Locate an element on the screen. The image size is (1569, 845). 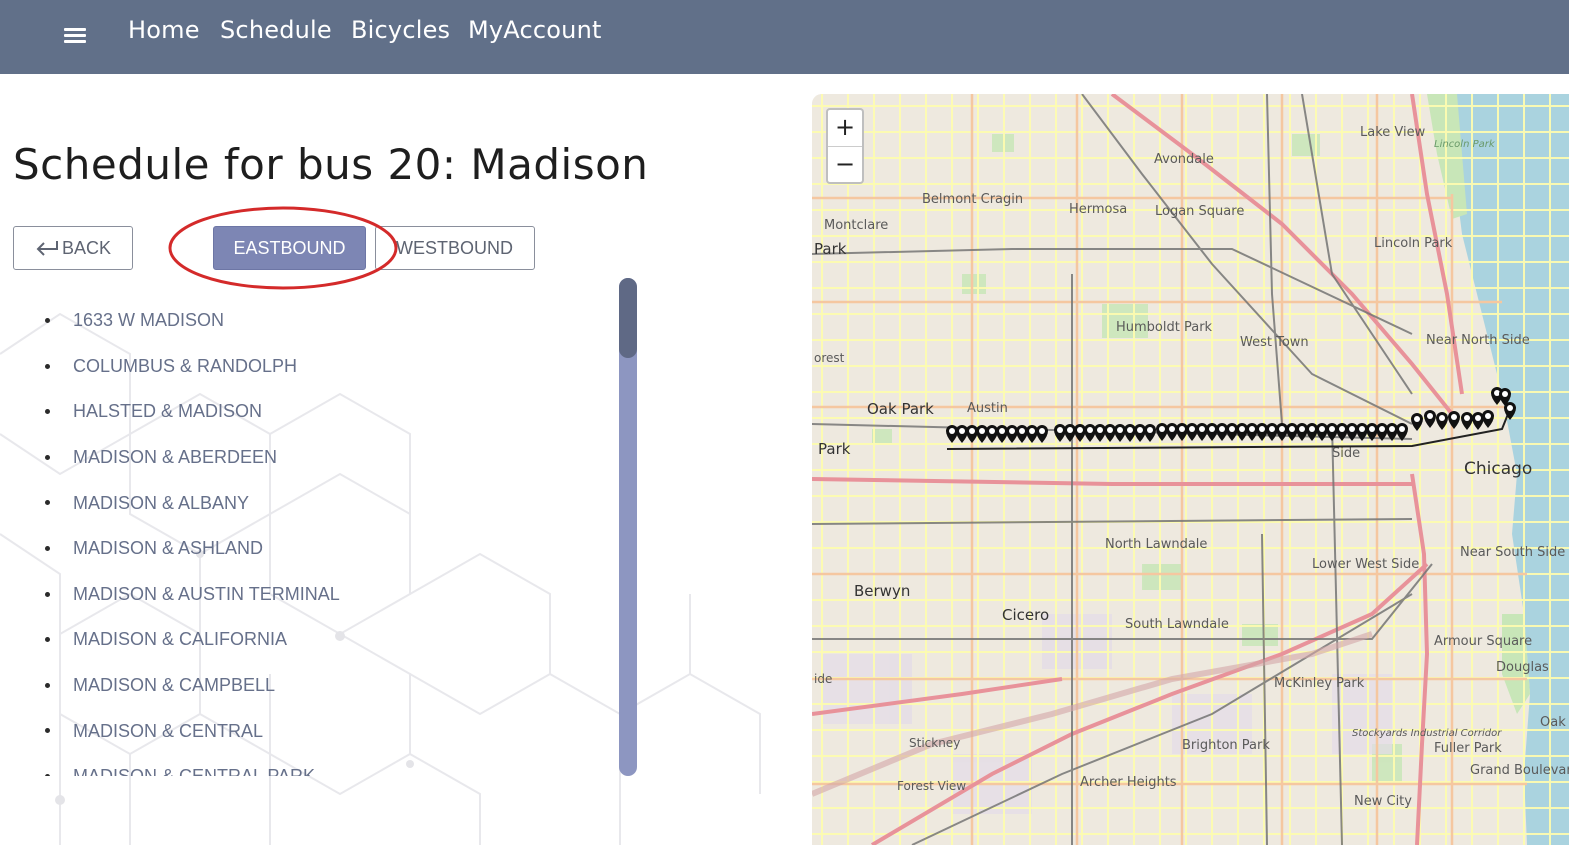
nav-schedule-link: Schedule is located at coordinates (276, 30).